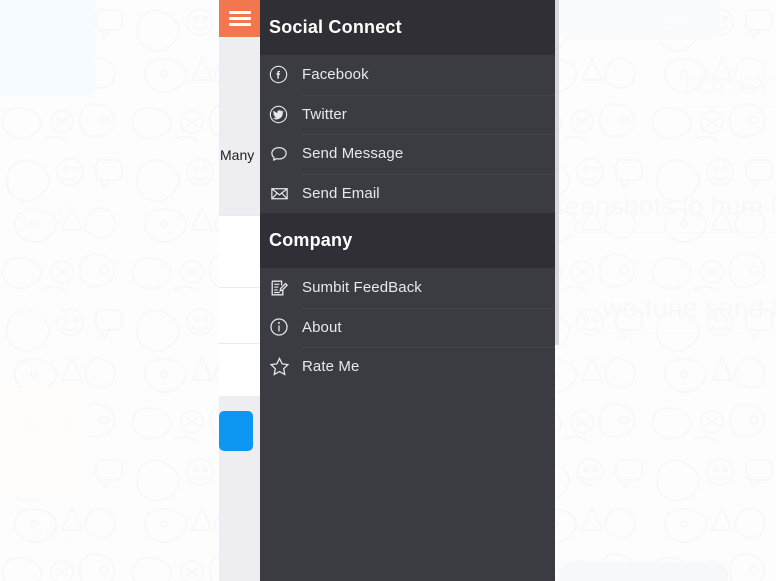 This screenshot has width=776, height=581. Describe the element at coordinates (47, 48) in the screenshot. I see `message-bubble-outgoing` at that location.